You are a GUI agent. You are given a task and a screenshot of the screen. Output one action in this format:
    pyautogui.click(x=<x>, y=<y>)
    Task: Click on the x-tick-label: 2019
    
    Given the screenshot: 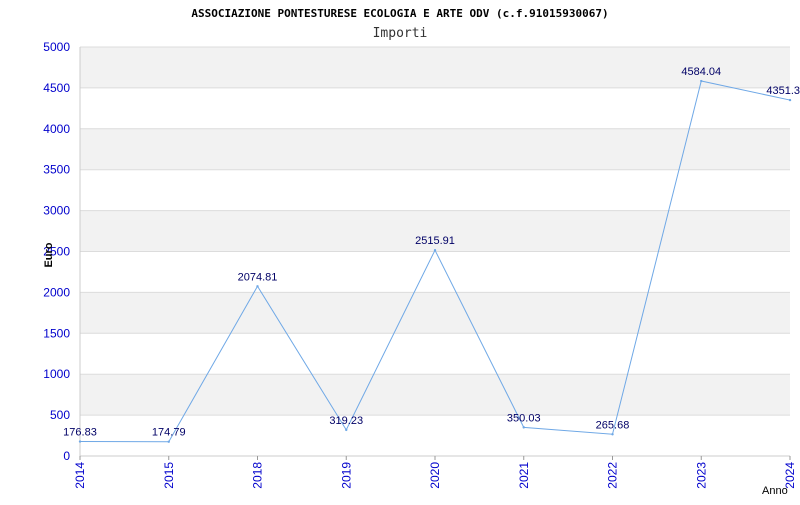 What is the action you would take?
    pyautogui.click(x=346, y=475)
    